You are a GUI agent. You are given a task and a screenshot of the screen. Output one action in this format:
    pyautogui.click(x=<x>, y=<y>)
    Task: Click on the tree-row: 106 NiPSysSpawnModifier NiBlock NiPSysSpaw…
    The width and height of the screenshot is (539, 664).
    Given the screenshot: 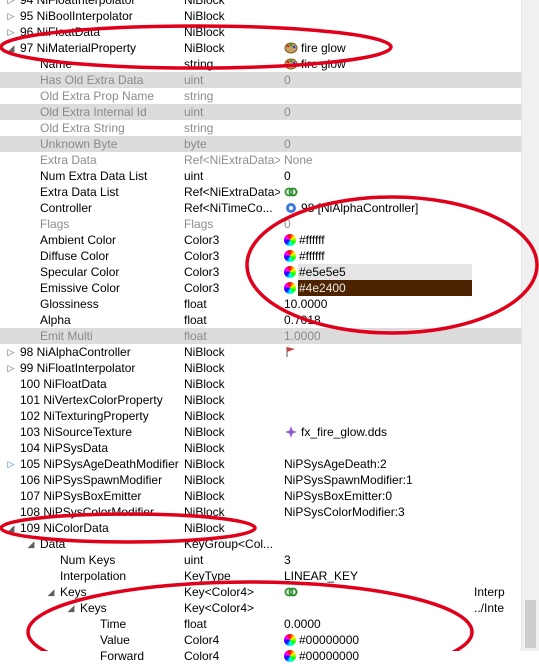 What is the action you would take?
    pyautogui.click(x=261, y=480)
    